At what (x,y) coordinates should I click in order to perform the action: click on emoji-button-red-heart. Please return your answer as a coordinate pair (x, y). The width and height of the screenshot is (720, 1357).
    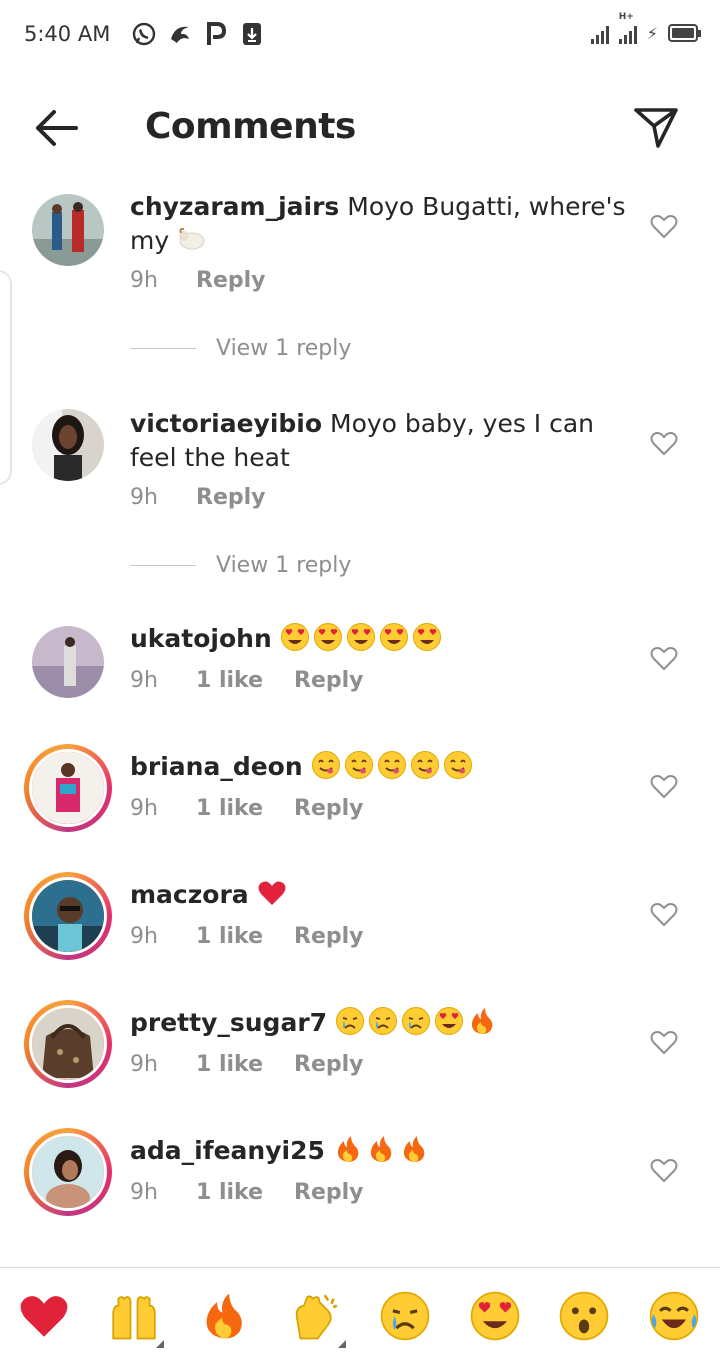
    Looking at the image, I should click on (44, 1318).